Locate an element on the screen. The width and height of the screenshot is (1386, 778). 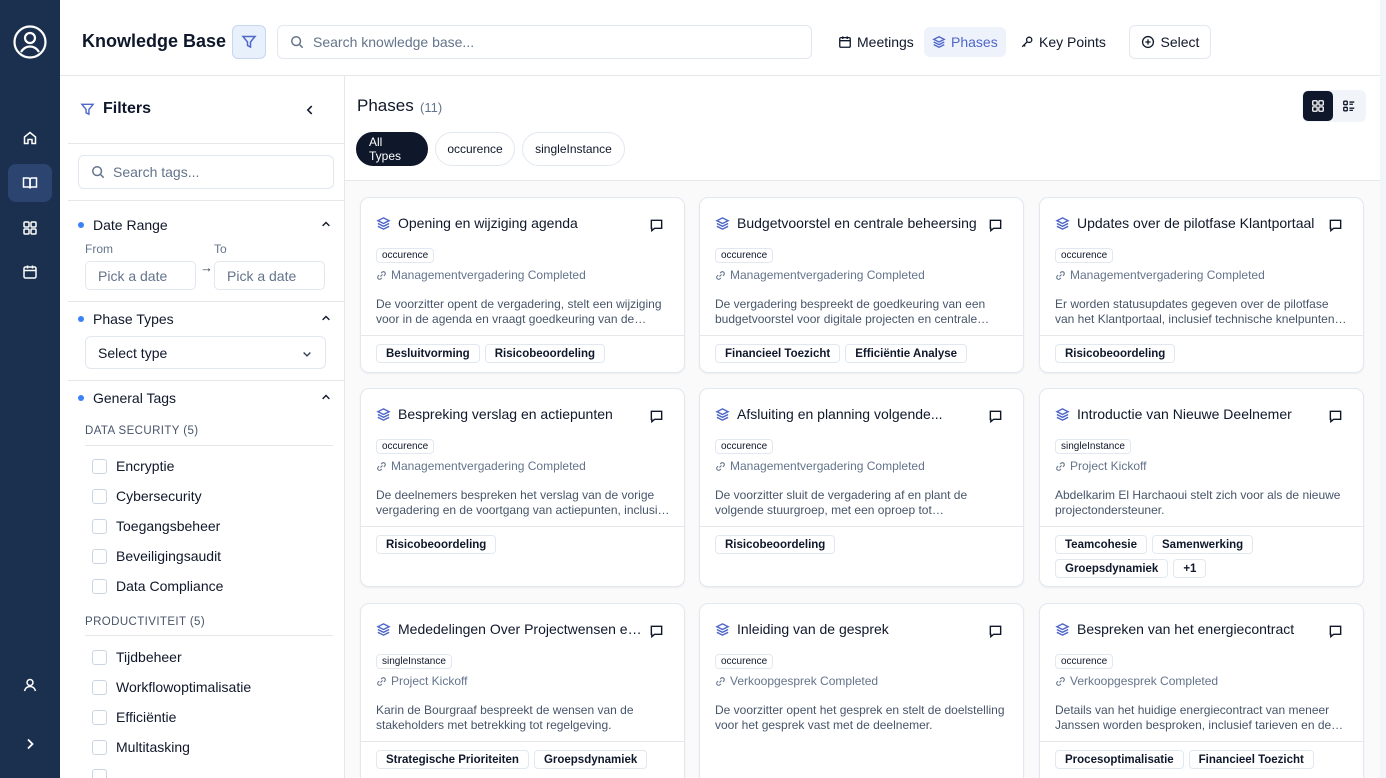
to-label: To is located at coordinates (220, 249).